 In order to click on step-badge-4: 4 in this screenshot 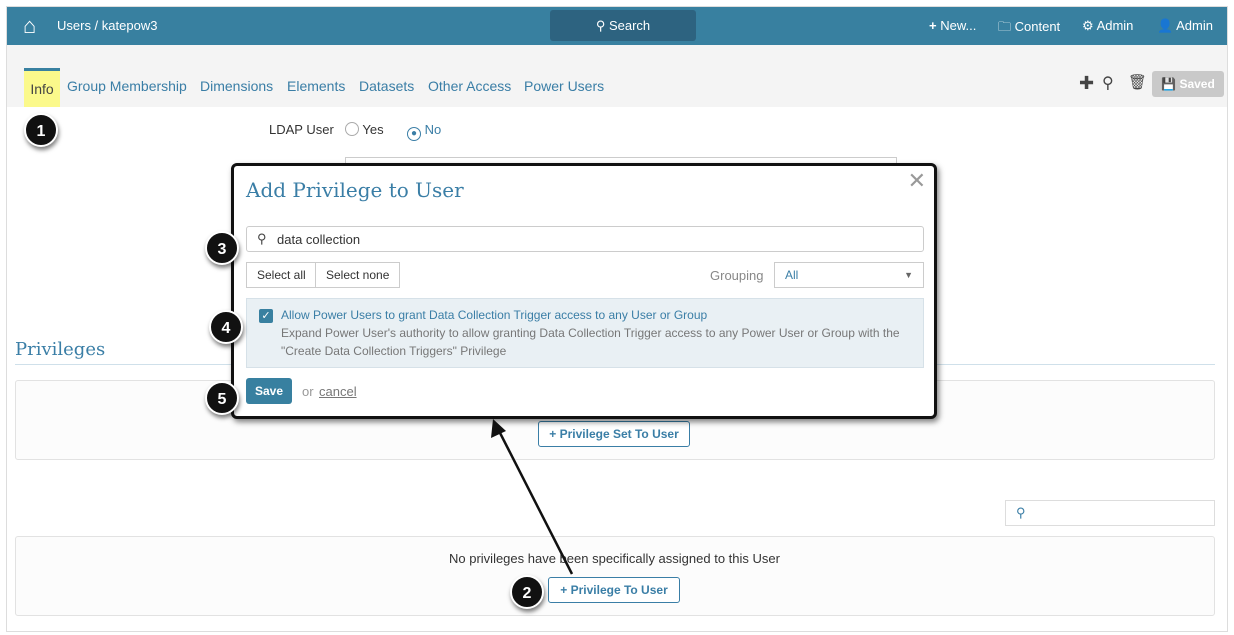, I will do `click(226, 327)`.